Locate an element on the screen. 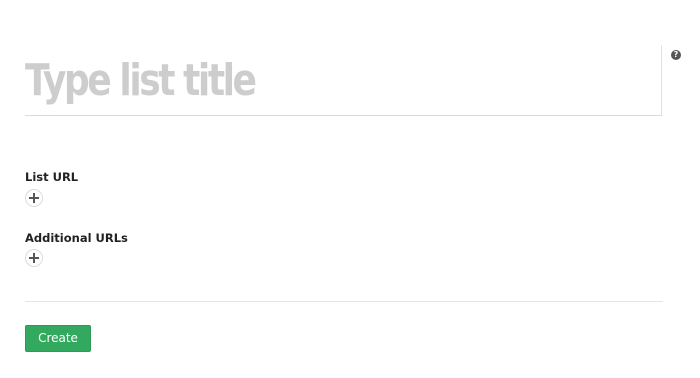 Image resolution: width=700 pixels, height=378 pixels. list-url-label: List URL is located at coordinates (52, 177).